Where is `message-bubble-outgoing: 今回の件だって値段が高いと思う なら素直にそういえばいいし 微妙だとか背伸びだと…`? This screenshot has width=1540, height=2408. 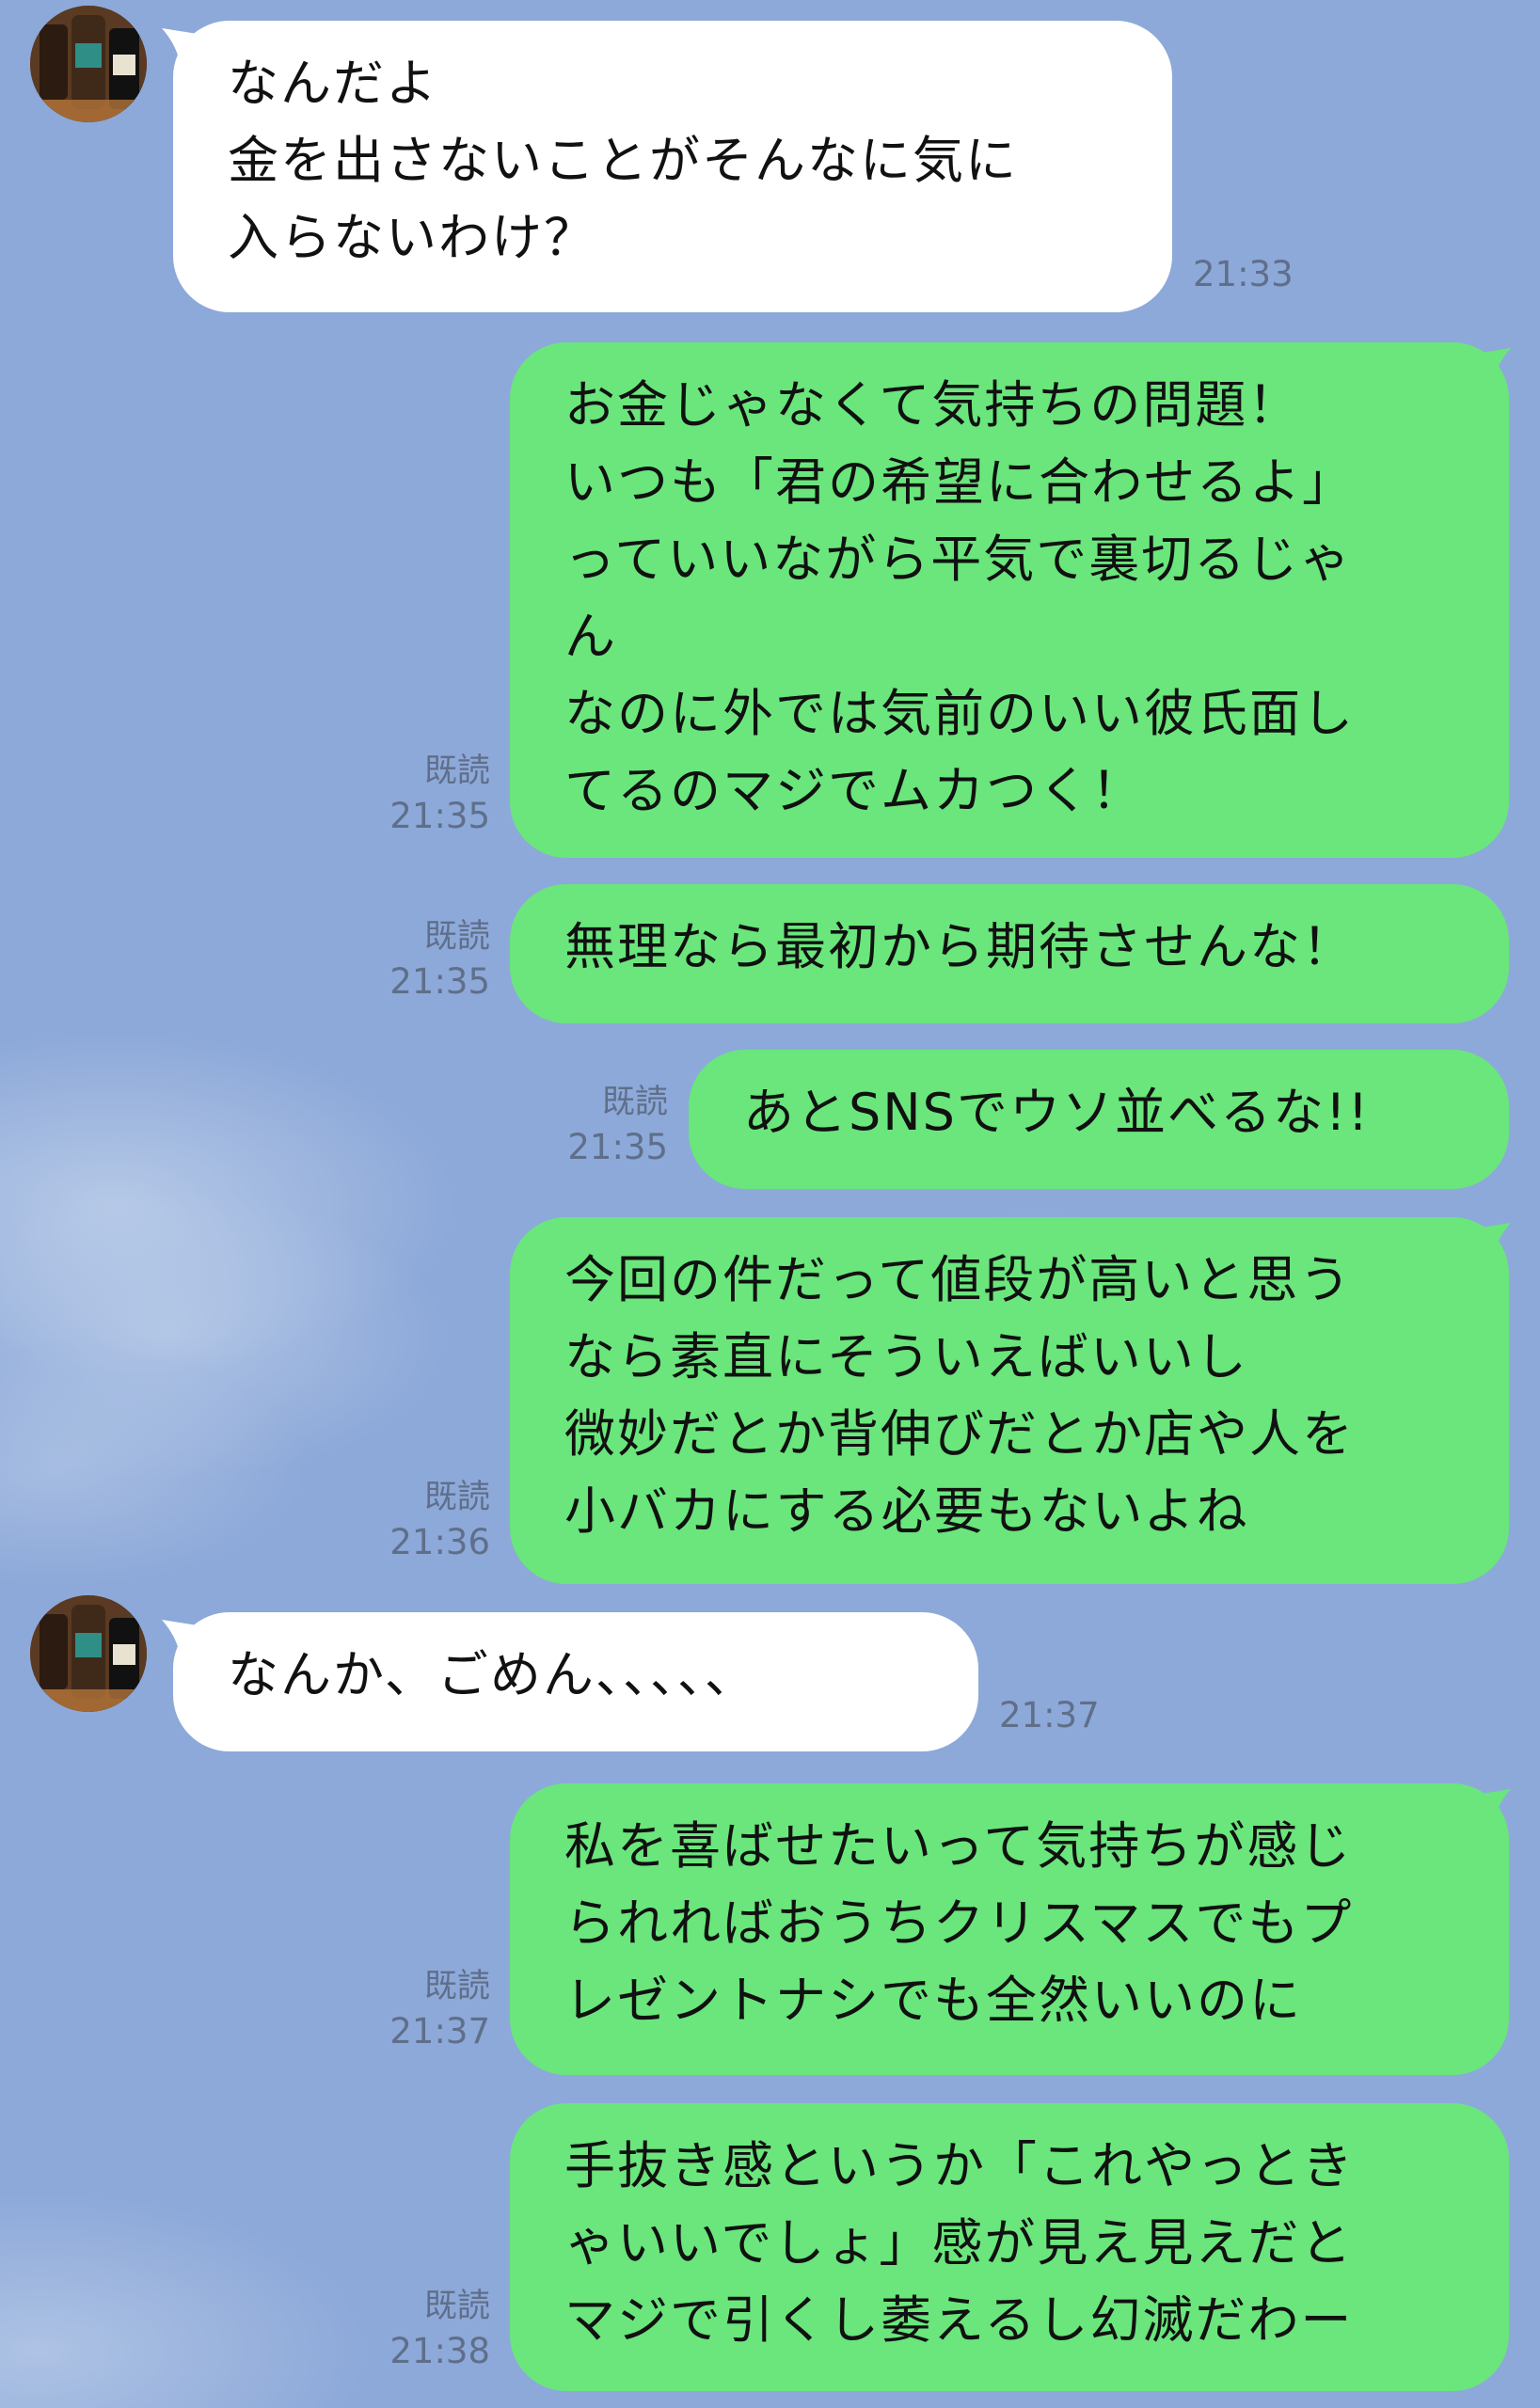 message-bubble-outgoing: 今回の件だって値段が高いと思う なら素直にそういえばいいし 微妙だとか背伸びだと… is located at coordinates (1009, 1400).